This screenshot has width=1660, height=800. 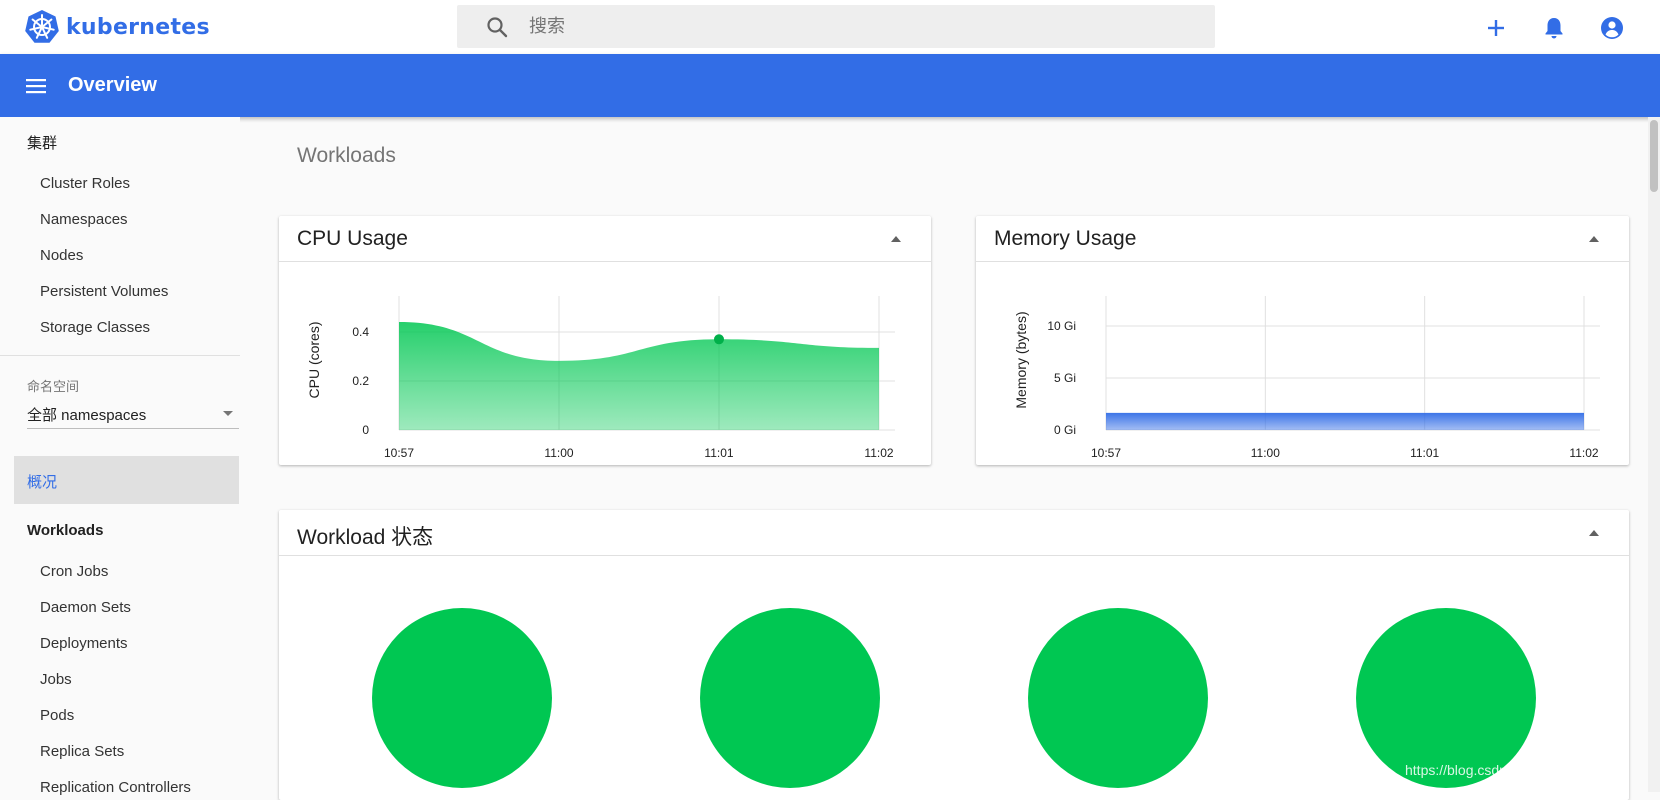 I want to click on search-input, so click(x=829, y=26).